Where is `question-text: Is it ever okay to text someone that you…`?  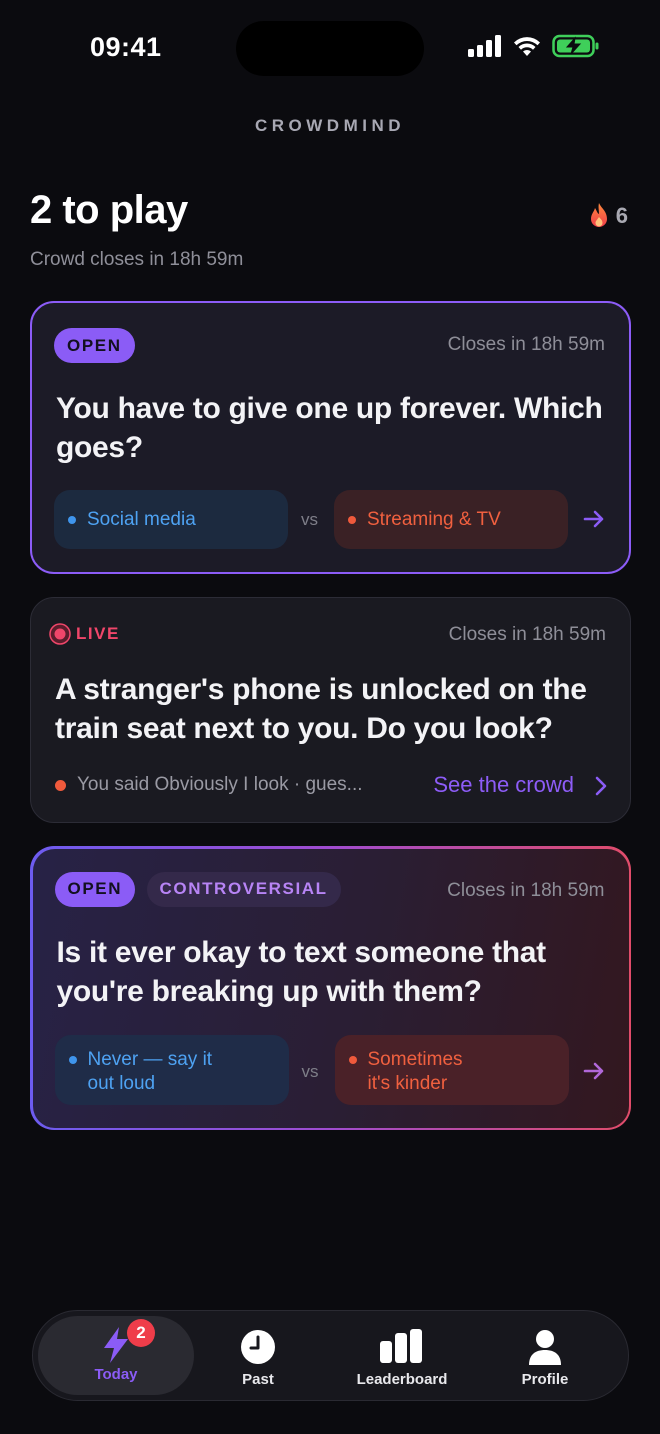
question-text: Is it ever okay to text someone that you… is located at coordinates (301, 971).